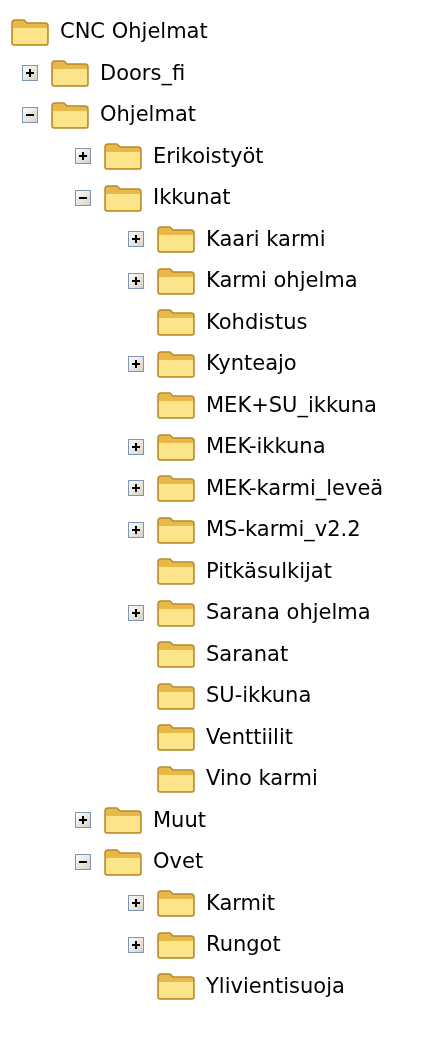 The height and width of the screenshot is (1061, 425). Describe the element at coordinates (283, 530) in the screenshot. I see `folder-label: MS-karmi_v2.2` at that location.